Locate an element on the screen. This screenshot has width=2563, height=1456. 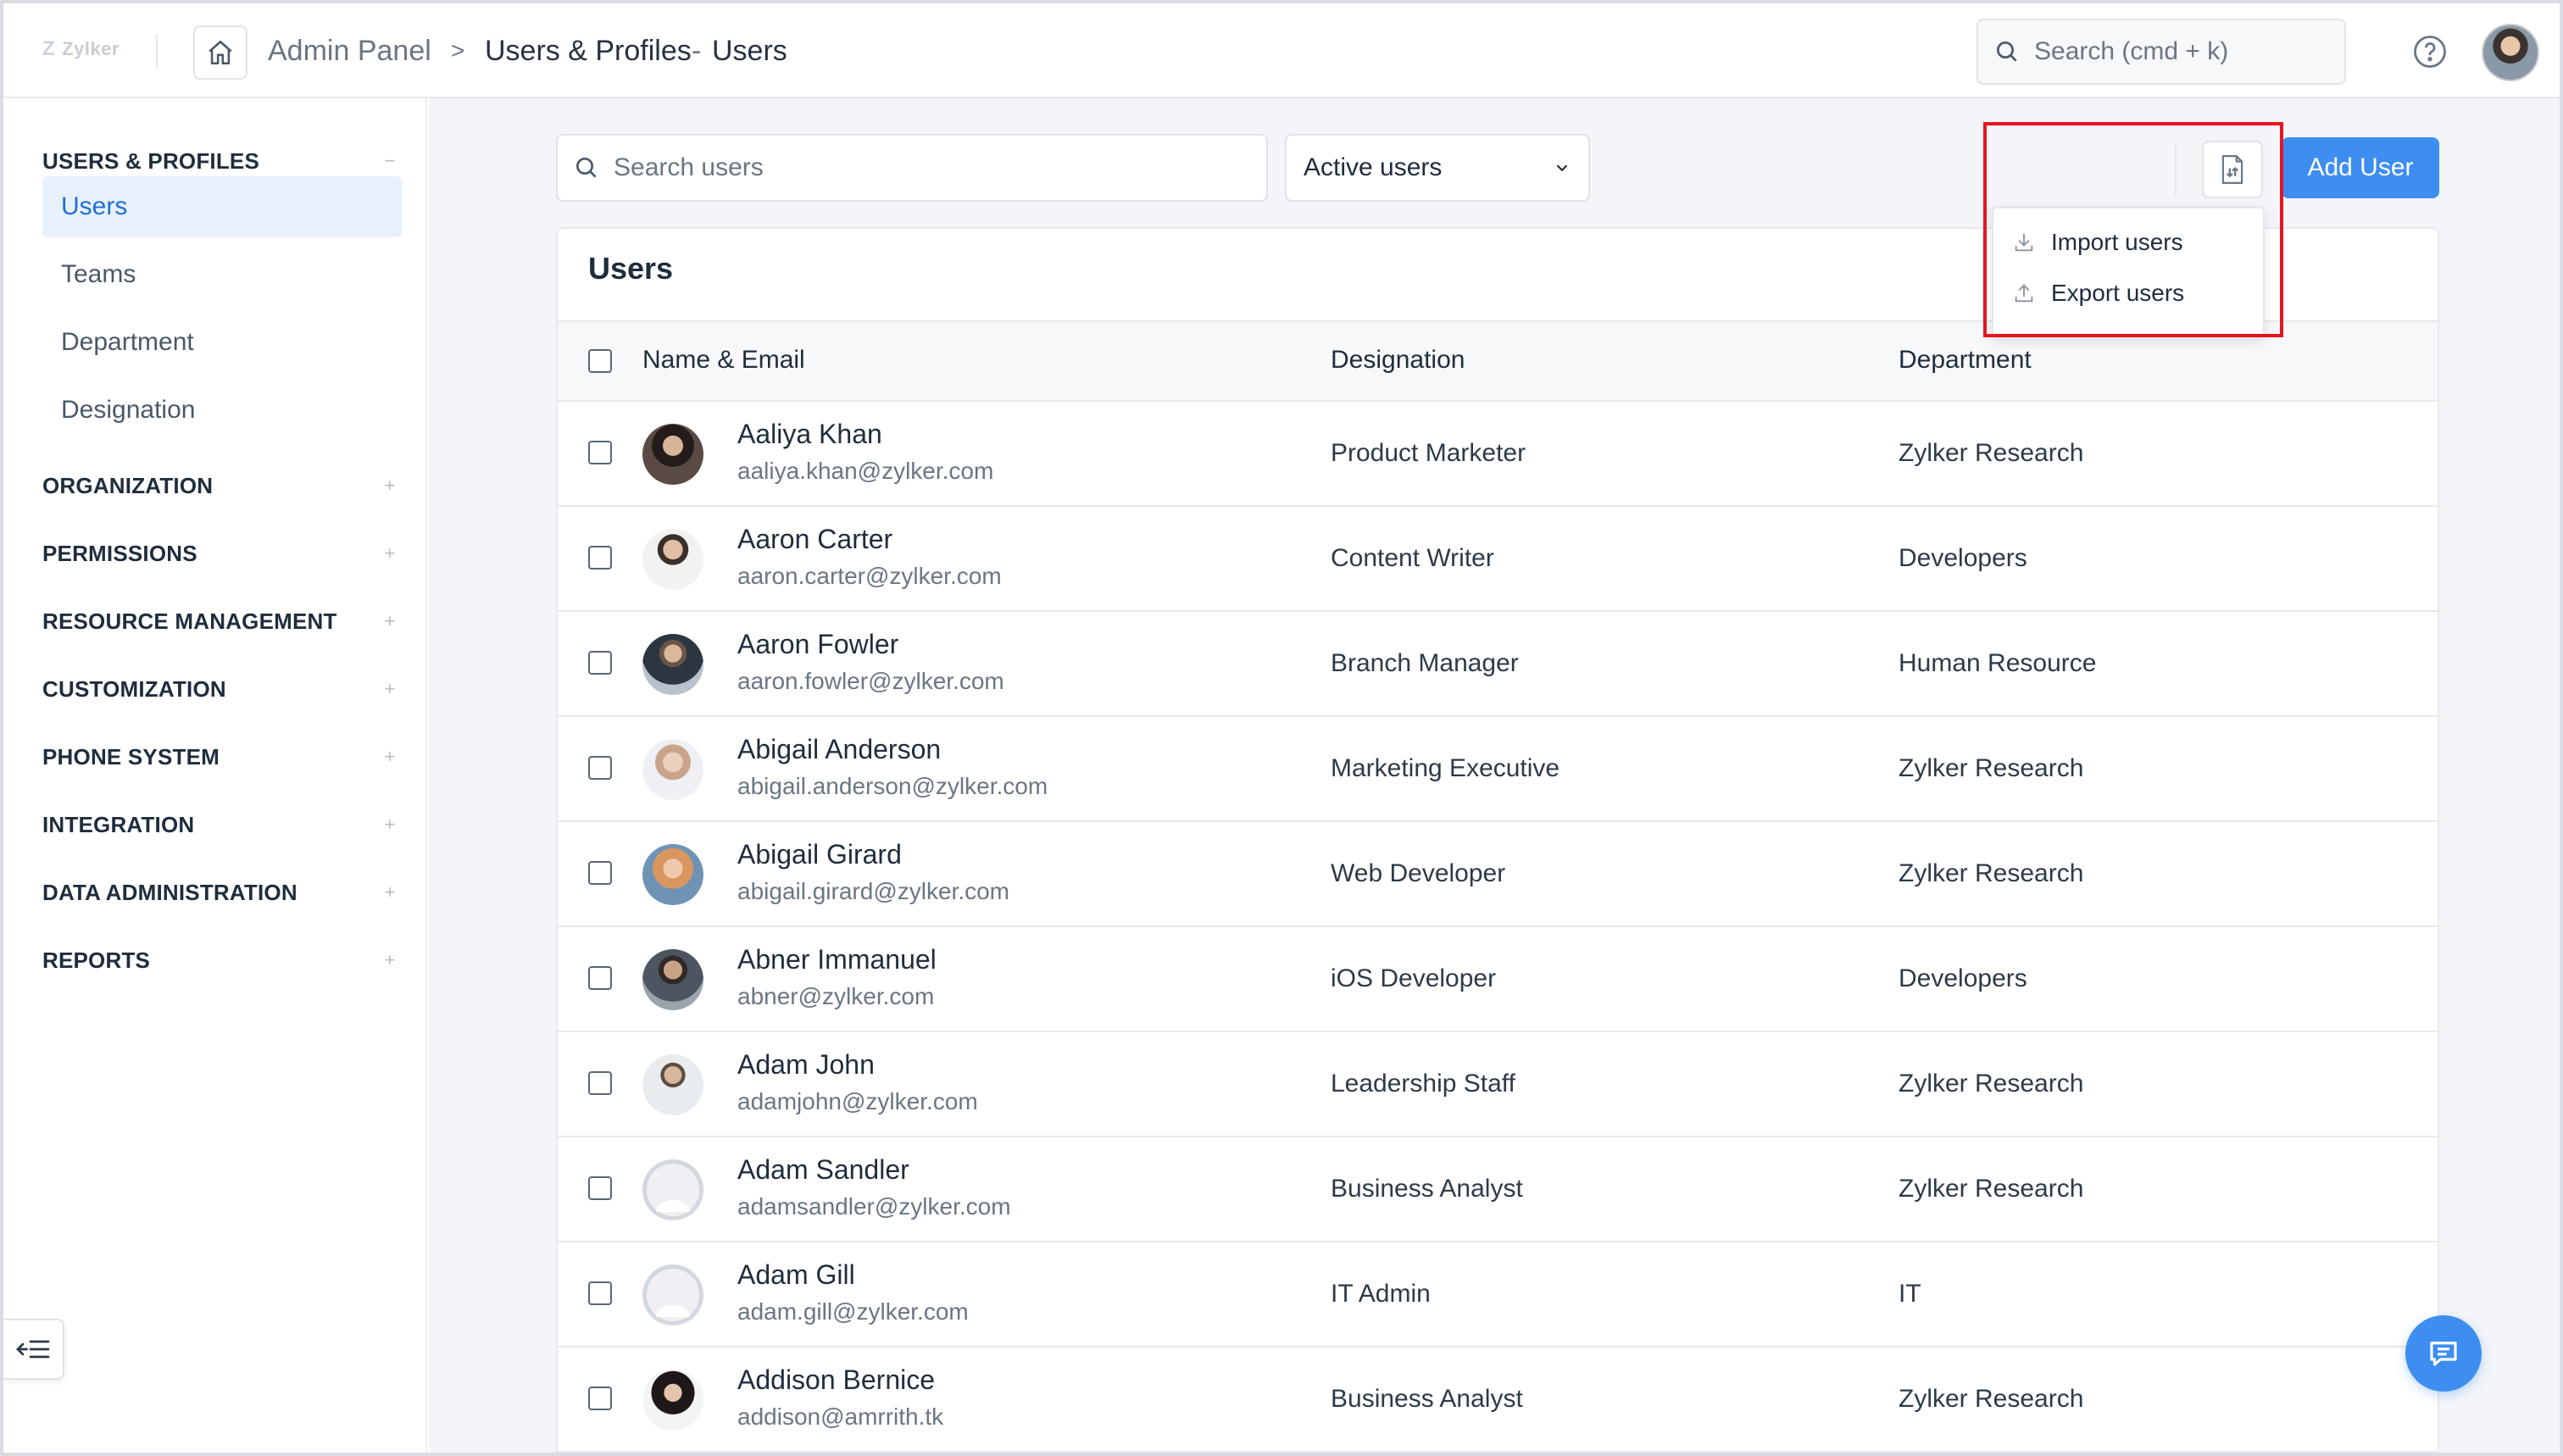
user-designation: Branch Manager is located at coordinates (1425, 663).